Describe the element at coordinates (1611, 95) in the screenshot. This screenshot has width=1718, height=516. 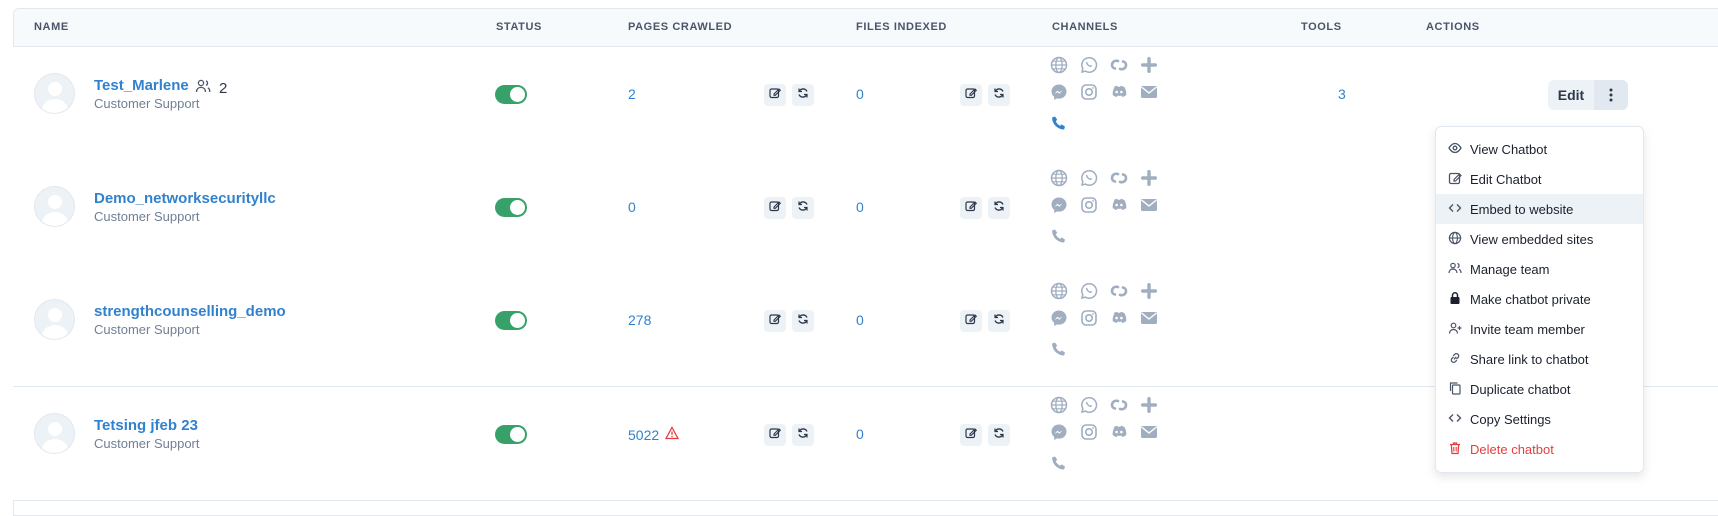
I see `more-actions-button` at that location.